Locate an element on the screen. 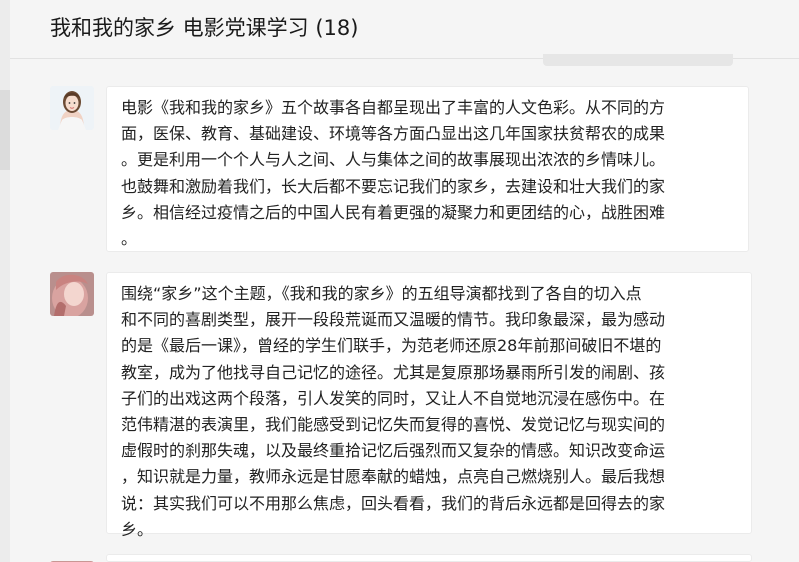  message-text-line: 电影《我和我的家乡》五个故事各自都呈现出了丰富的人文色彩。从不同的方 is located at coordinates (393, 107).